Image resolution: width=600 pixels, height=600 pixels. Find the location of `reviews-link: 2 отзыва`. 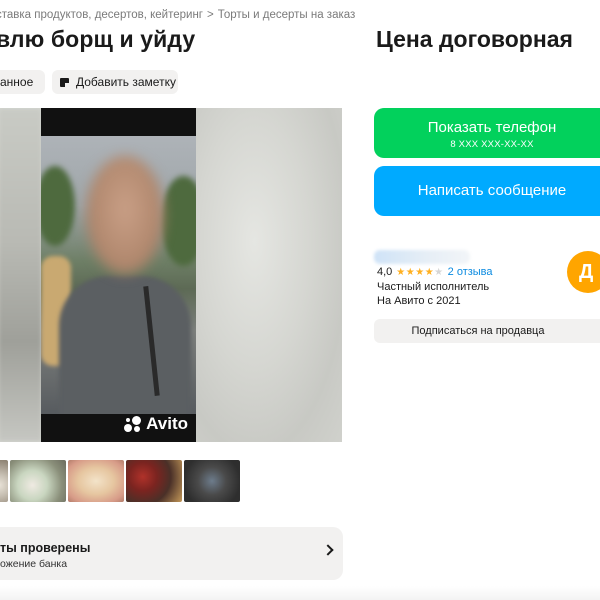

reviews-link: 2 отзыва is located at coordinates (470, 272).